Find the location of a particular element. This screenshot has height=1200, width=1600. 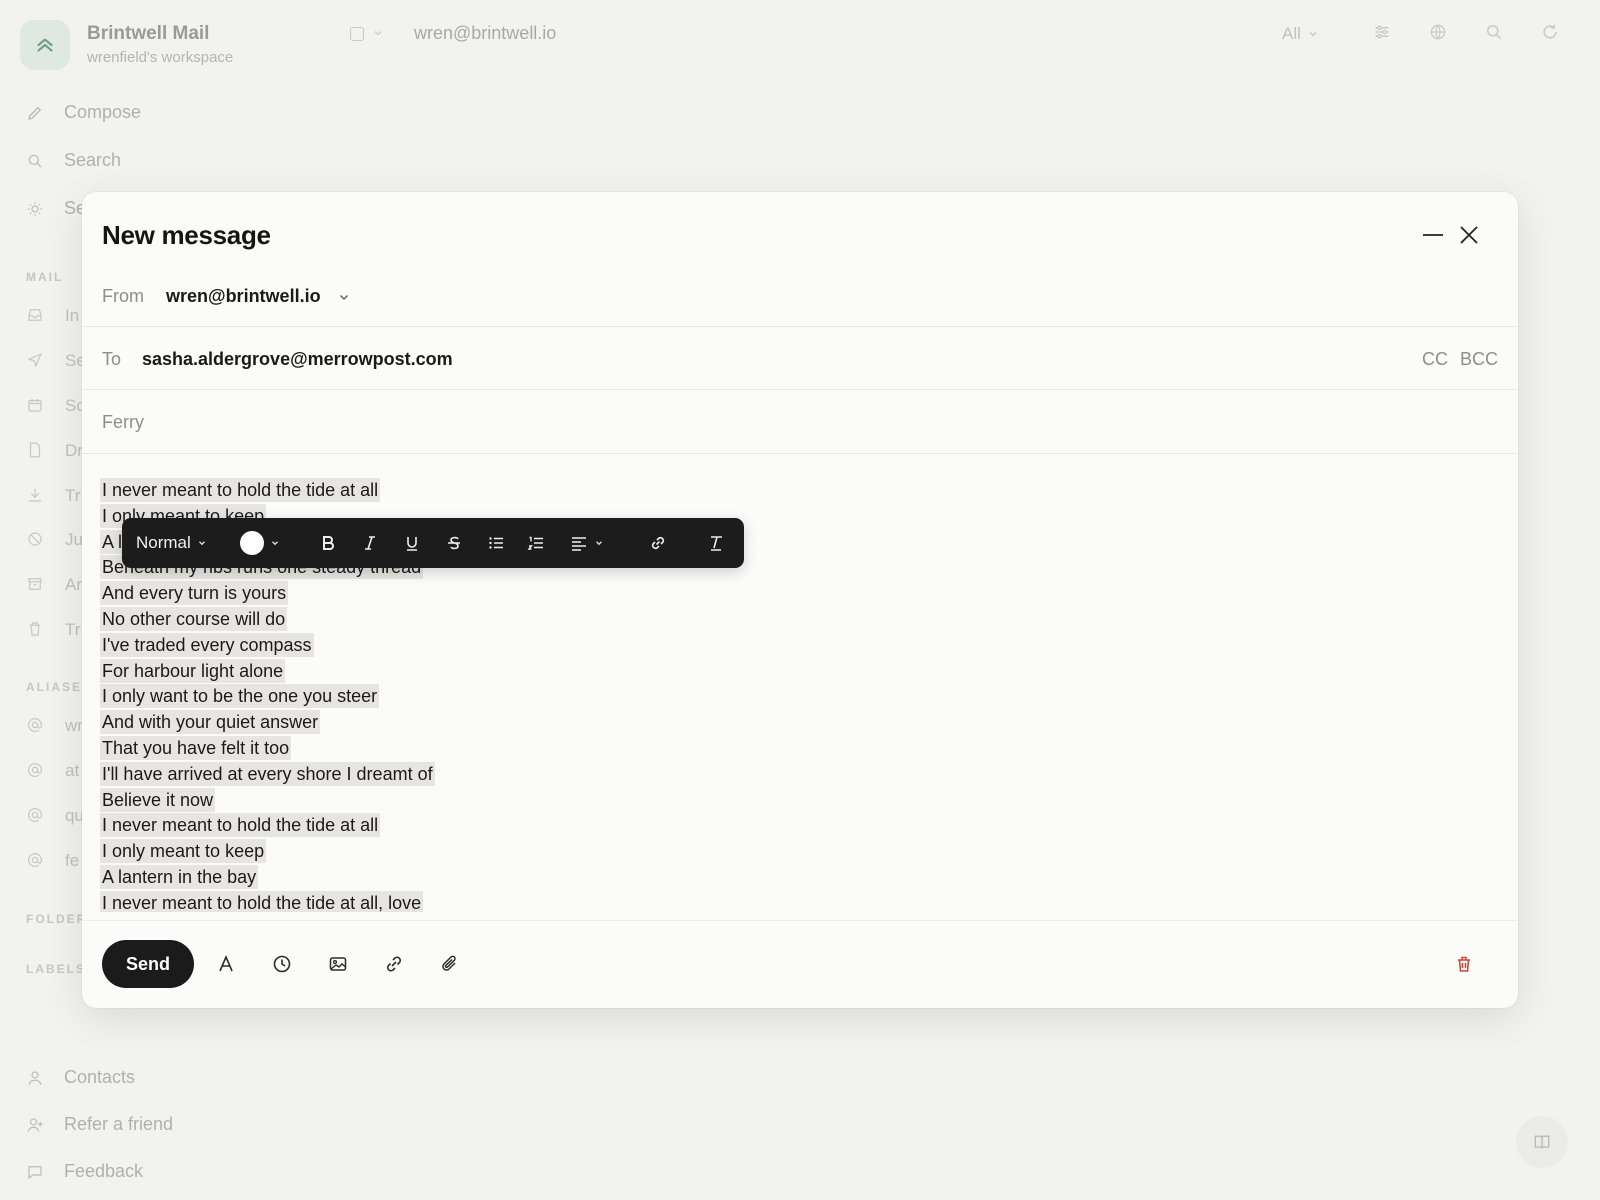

sidebar-compose: Compose is located at coordinates (83, 112).